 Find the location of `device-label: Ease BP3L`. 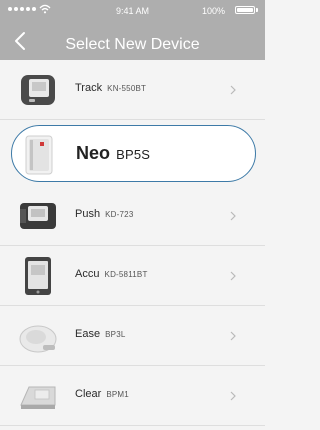

device-label: Ease BP3L is located at coordinates (100, 334).